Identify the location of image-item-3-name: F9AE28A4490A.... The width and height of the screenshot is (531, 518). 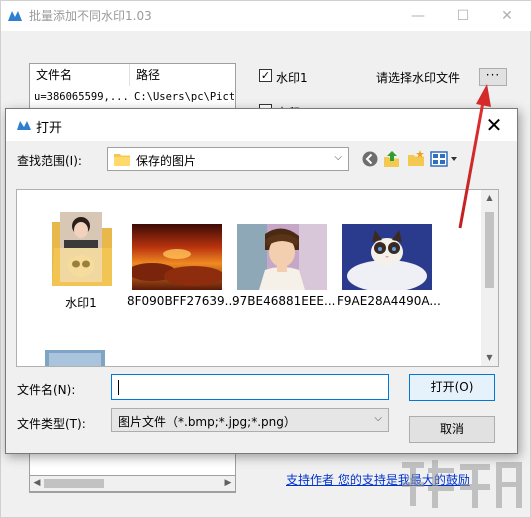
(389, 301).